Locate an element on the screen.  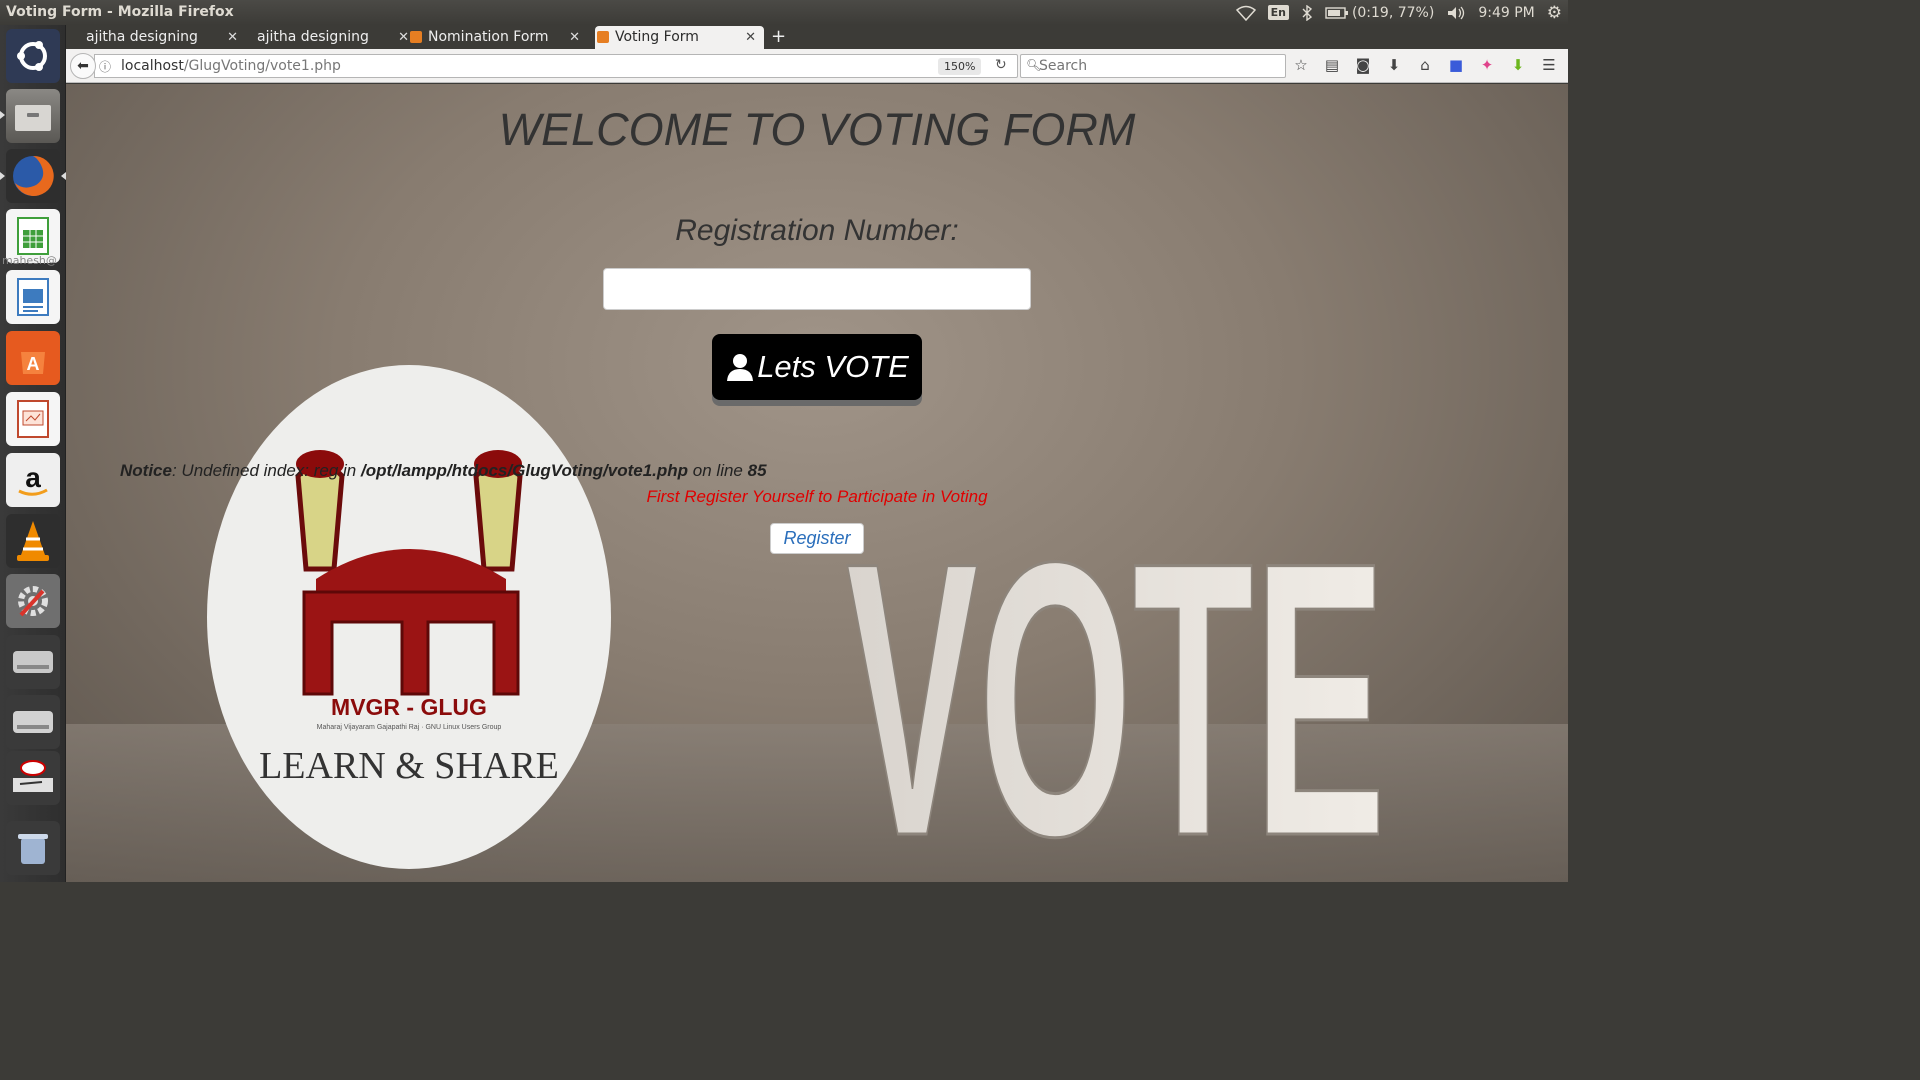
svg-text: a is located at coordinates (33, 477).